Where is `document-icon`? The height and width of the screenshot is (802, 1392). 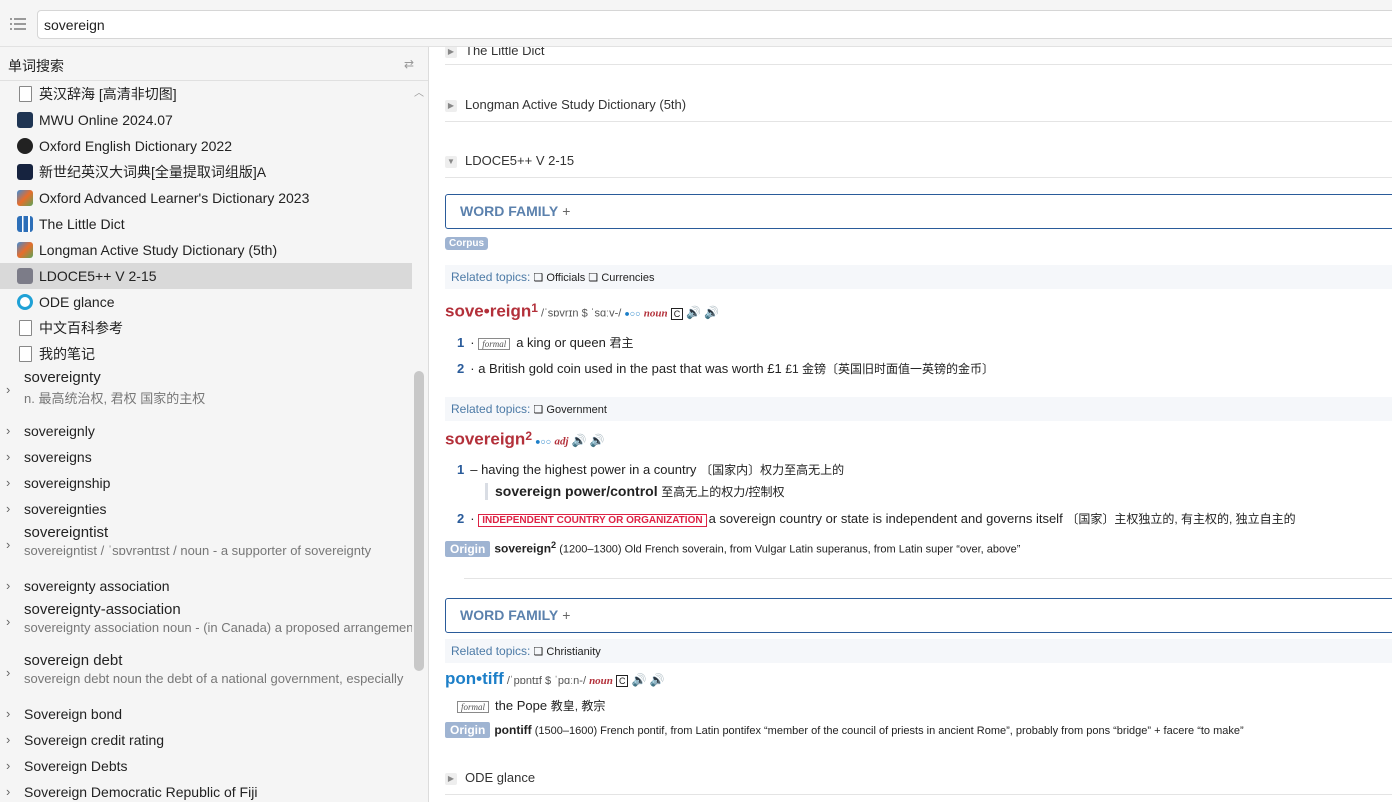 document-icon is located at coordinates (25, 94).